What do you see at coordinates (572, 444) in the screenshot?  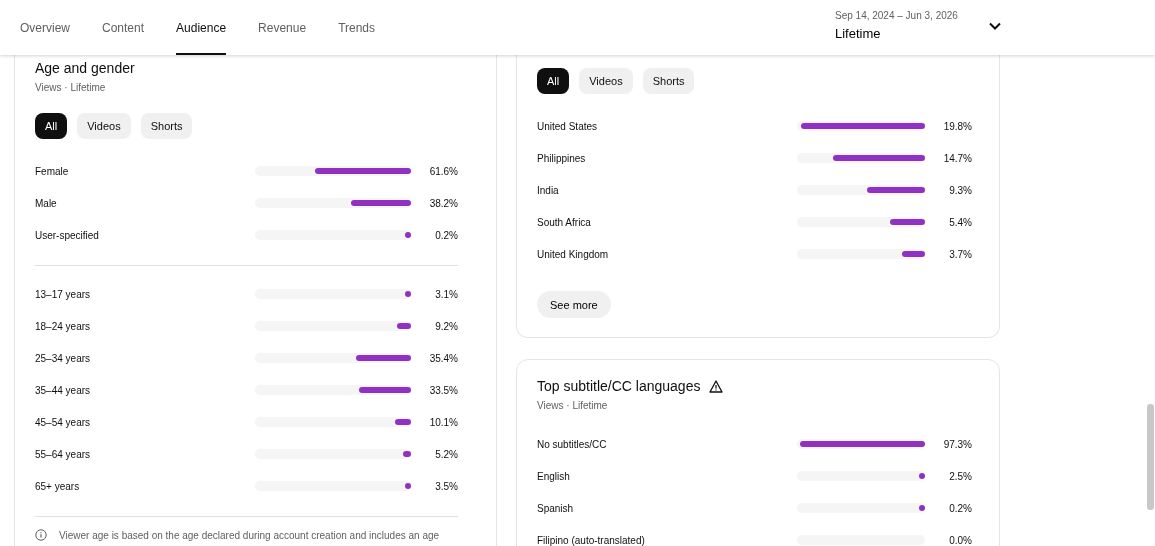 I see `row-label: No subtitles/CC` at bounding box center [572, 444].